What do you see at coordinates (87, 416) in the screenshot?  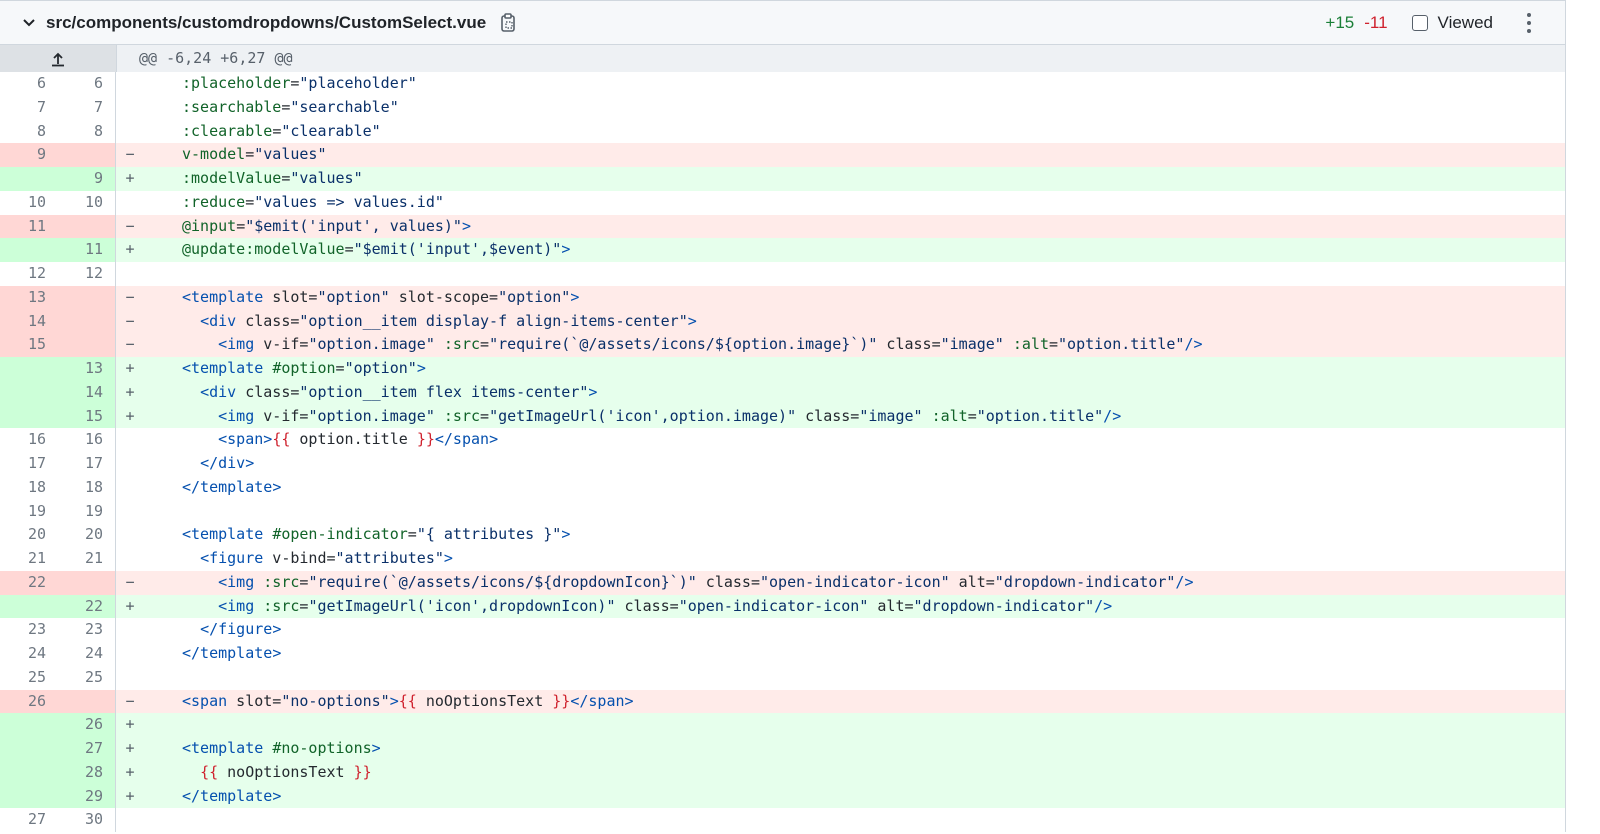 I see `new-line-number: 15` at bounding box center [87, 416].